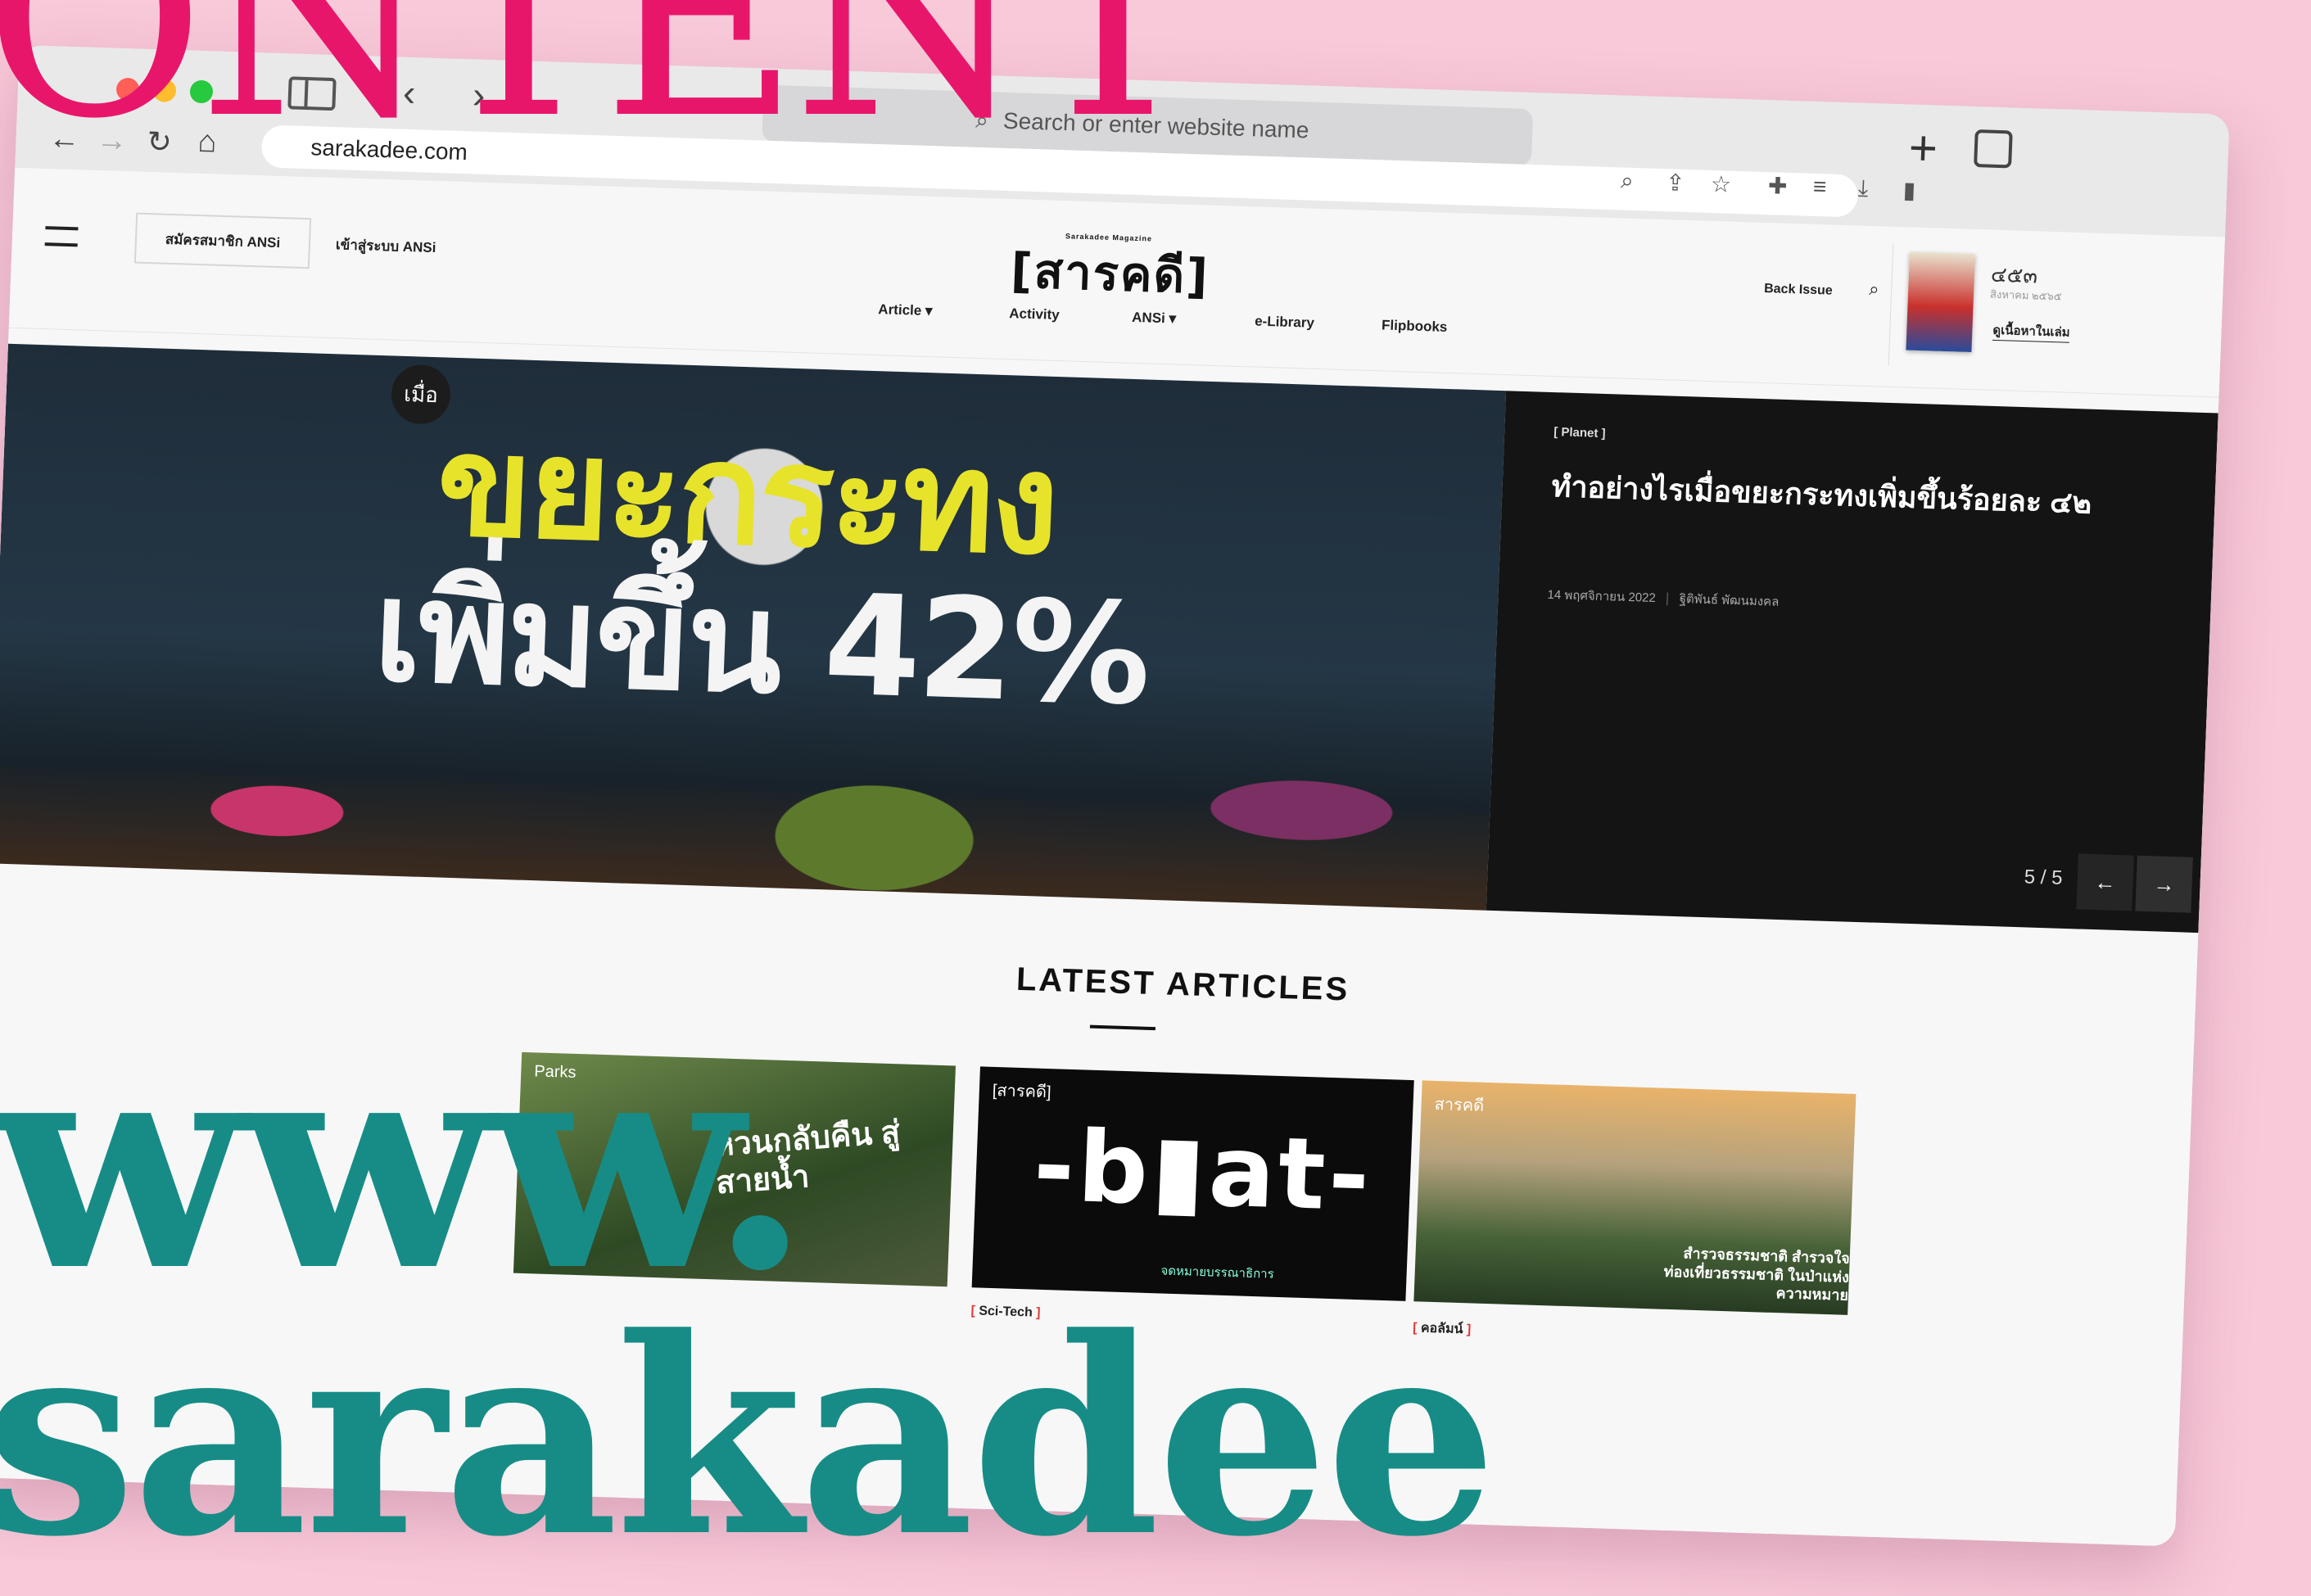  Describe the element at coordinates (1993, 149) in the screenshot. I see `tabs-overview-icon` at that location.